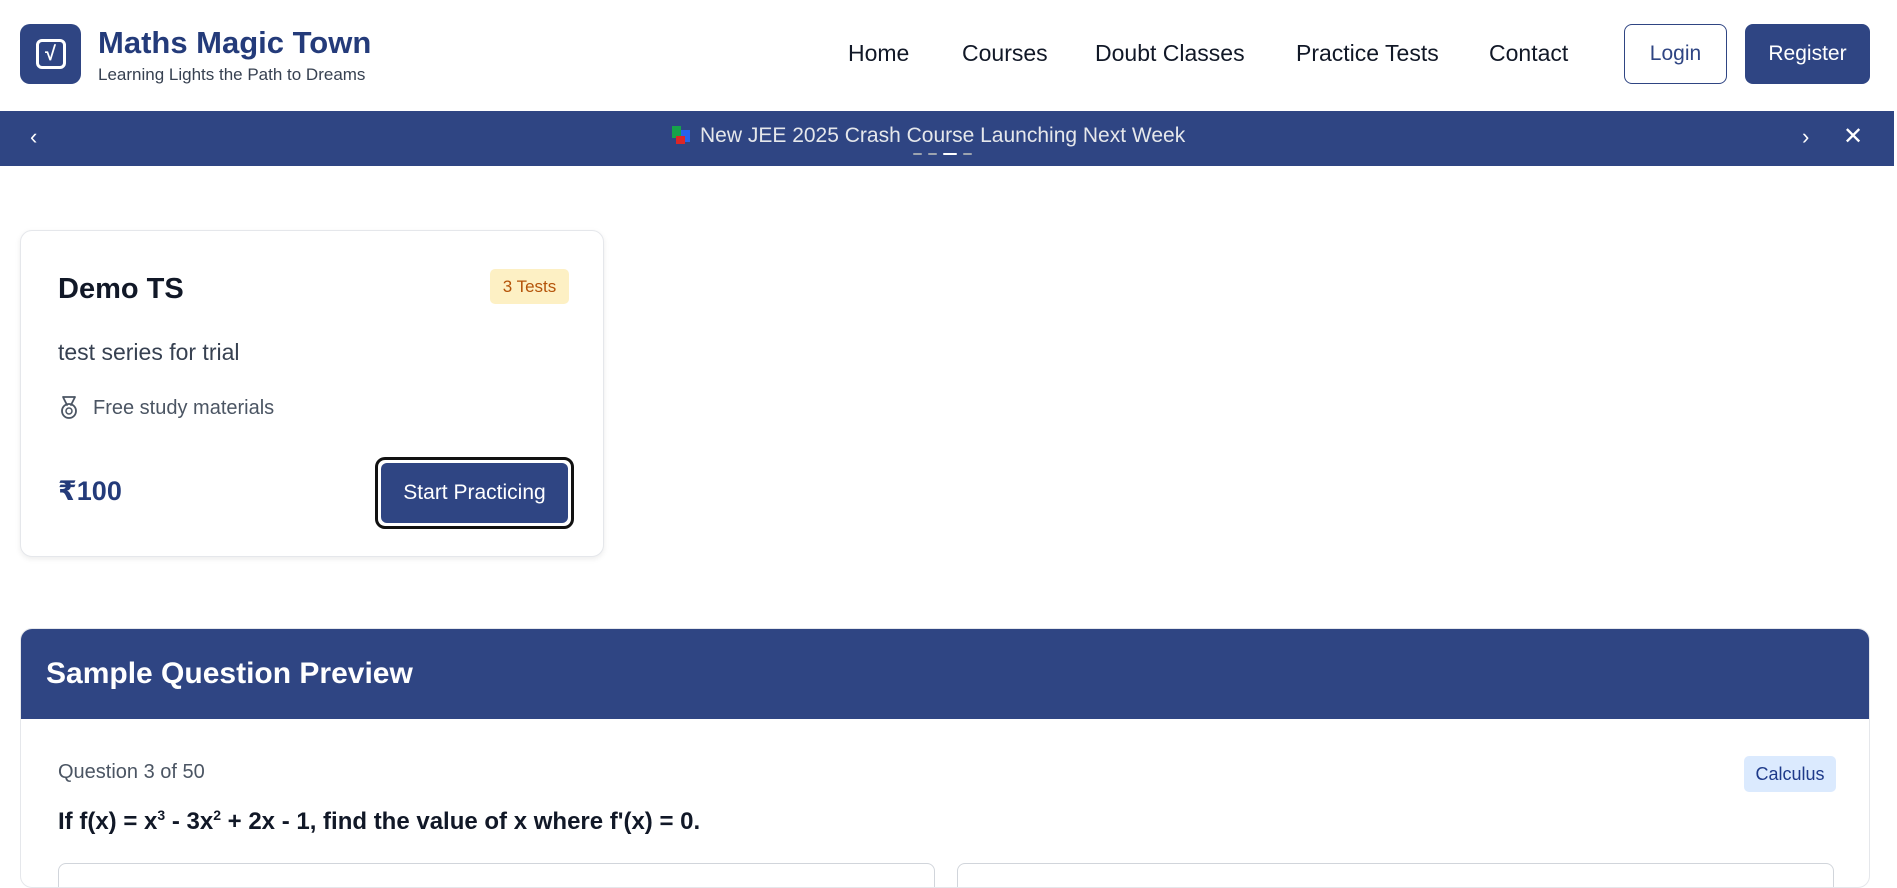 The height and width of the screenshot is (888, 1897). I want to click on nav-item-practice-tests: Practice Tests, so click(1367, 53).